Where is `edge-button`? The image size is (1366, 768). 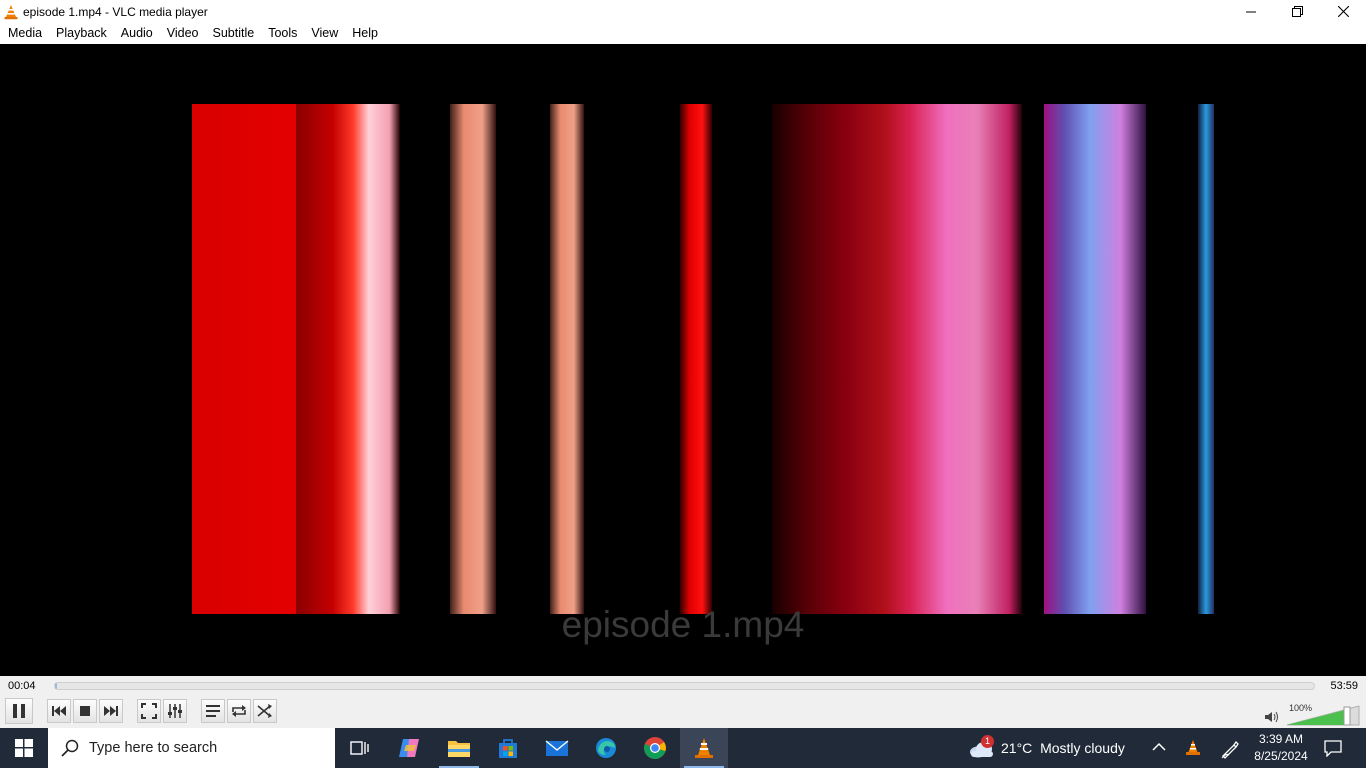
edge-button is located at coordinates (606, 748).